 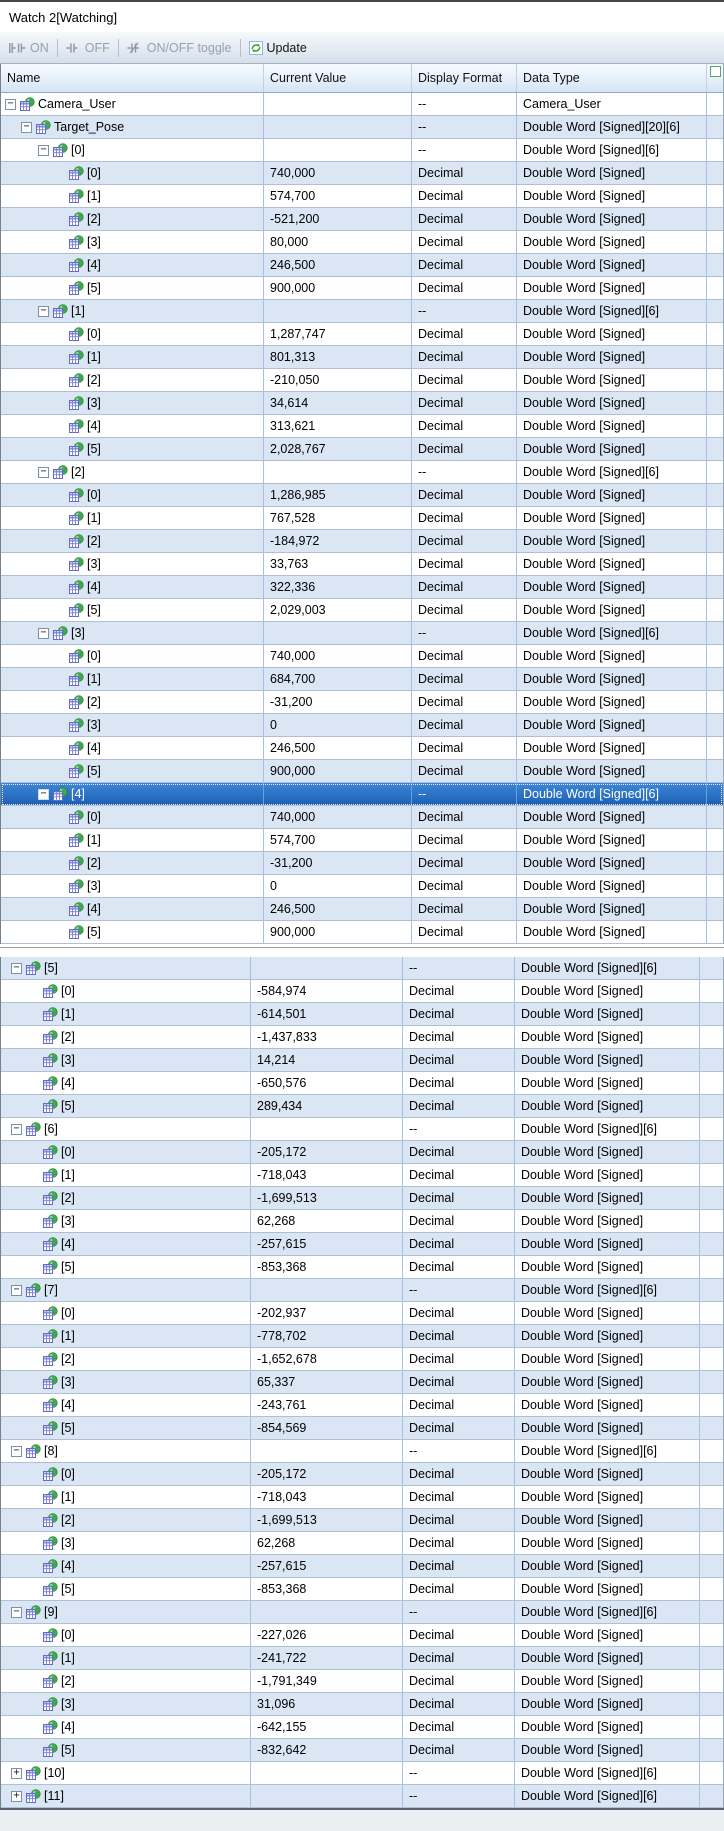 I want to click on table-row: [3] 80,000 Decimal Double Word [Signed], so click(x=362, y=242).